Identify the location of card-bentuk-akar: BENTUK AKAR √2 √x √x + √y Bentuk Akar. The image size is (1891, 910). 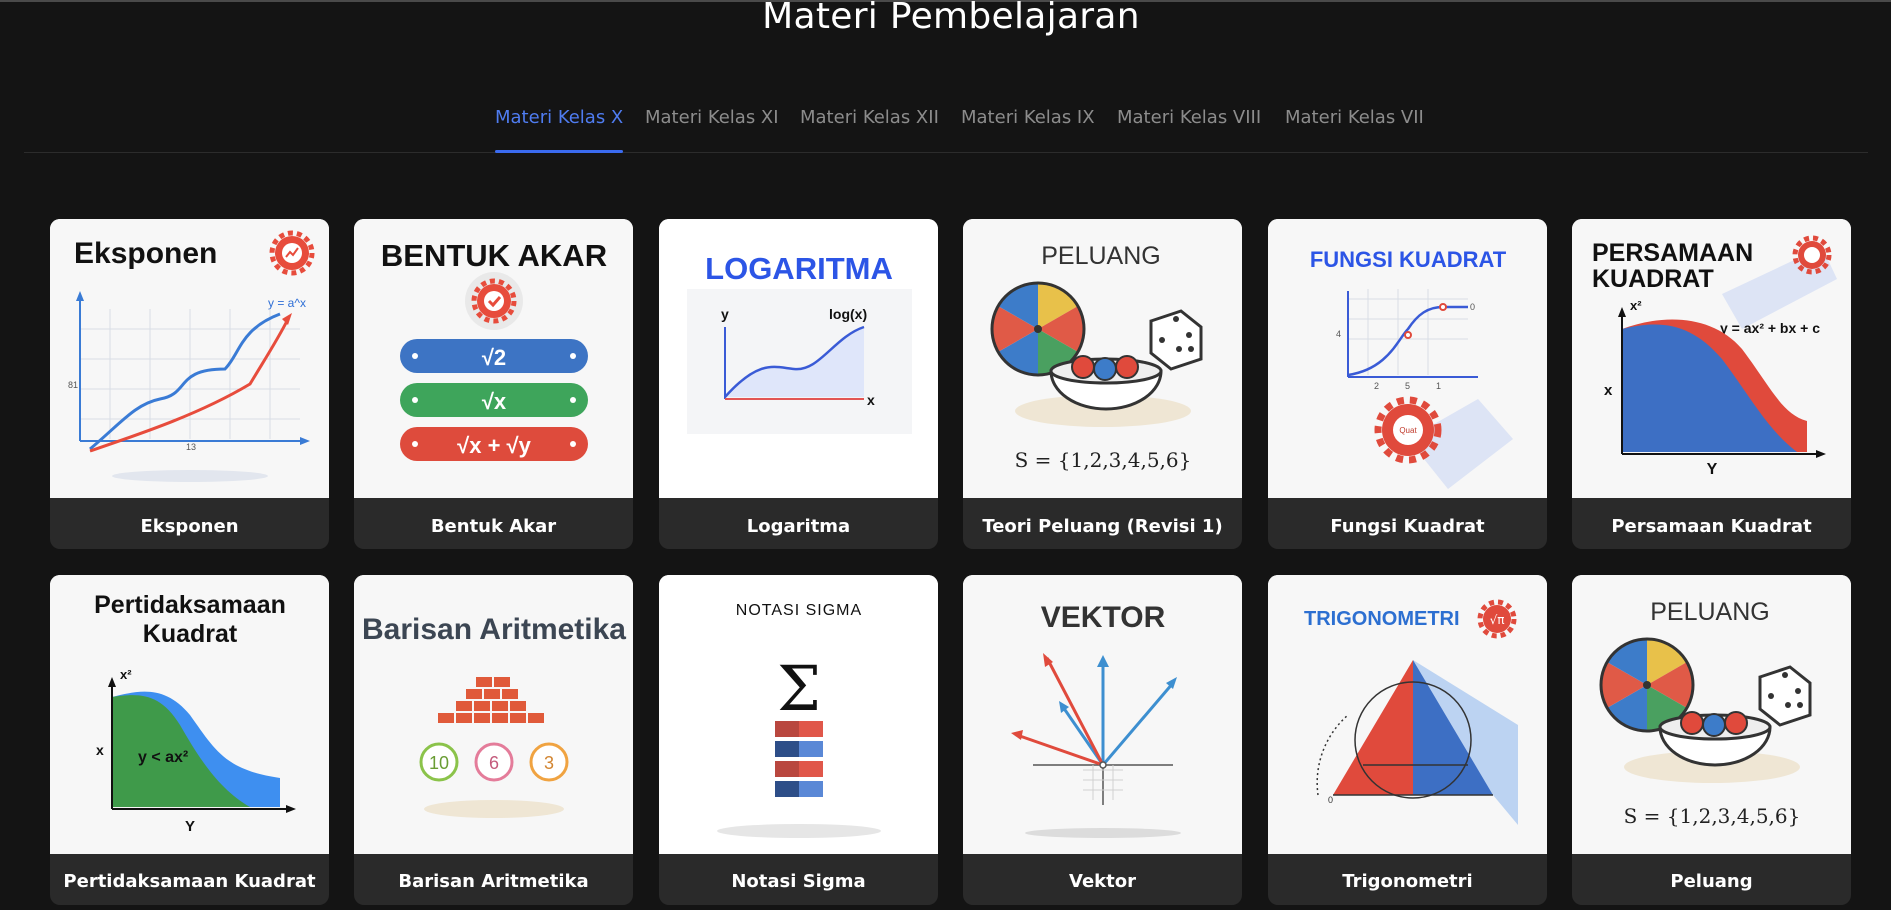
(493, 384).